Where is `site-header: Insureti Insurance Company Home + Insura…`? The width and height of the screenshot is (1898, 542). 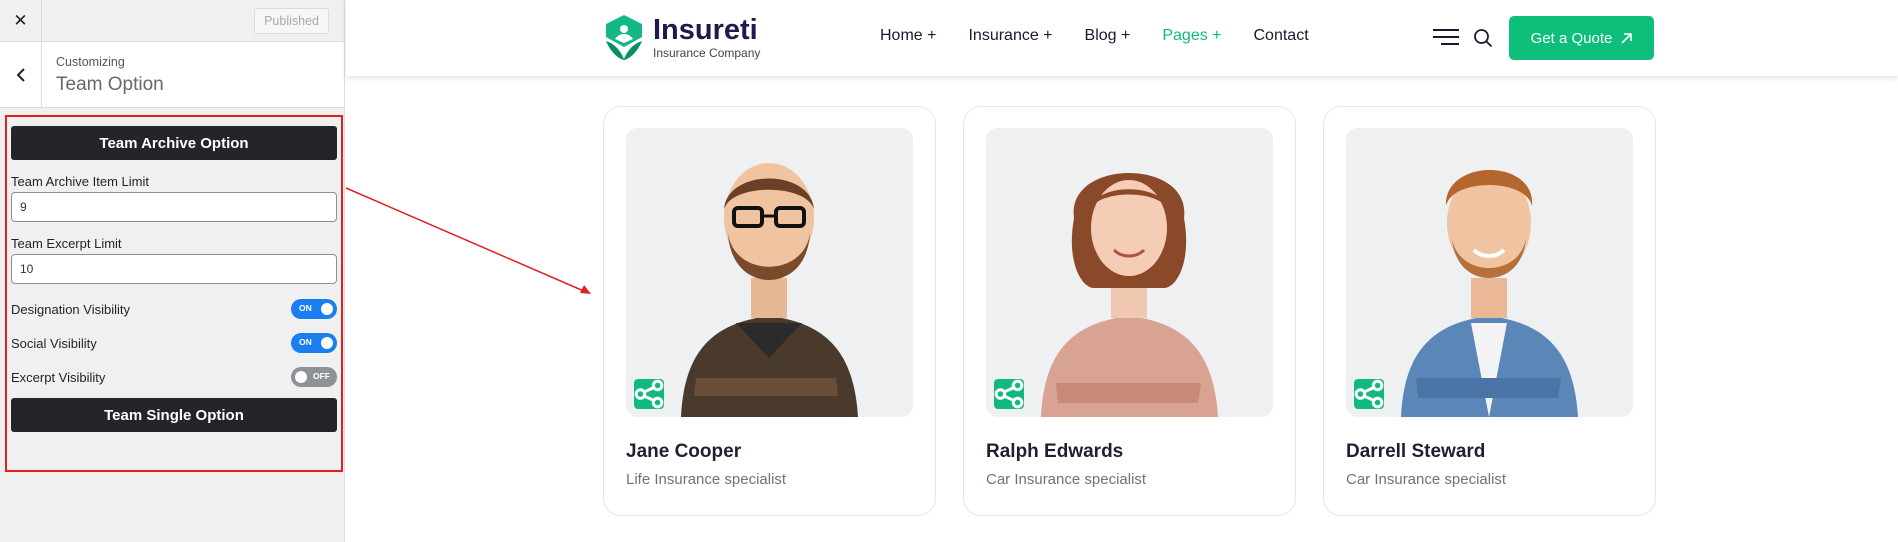
site-header: Insureti Insurance Company Home + Insura… is located at coordinates (1122, 38).